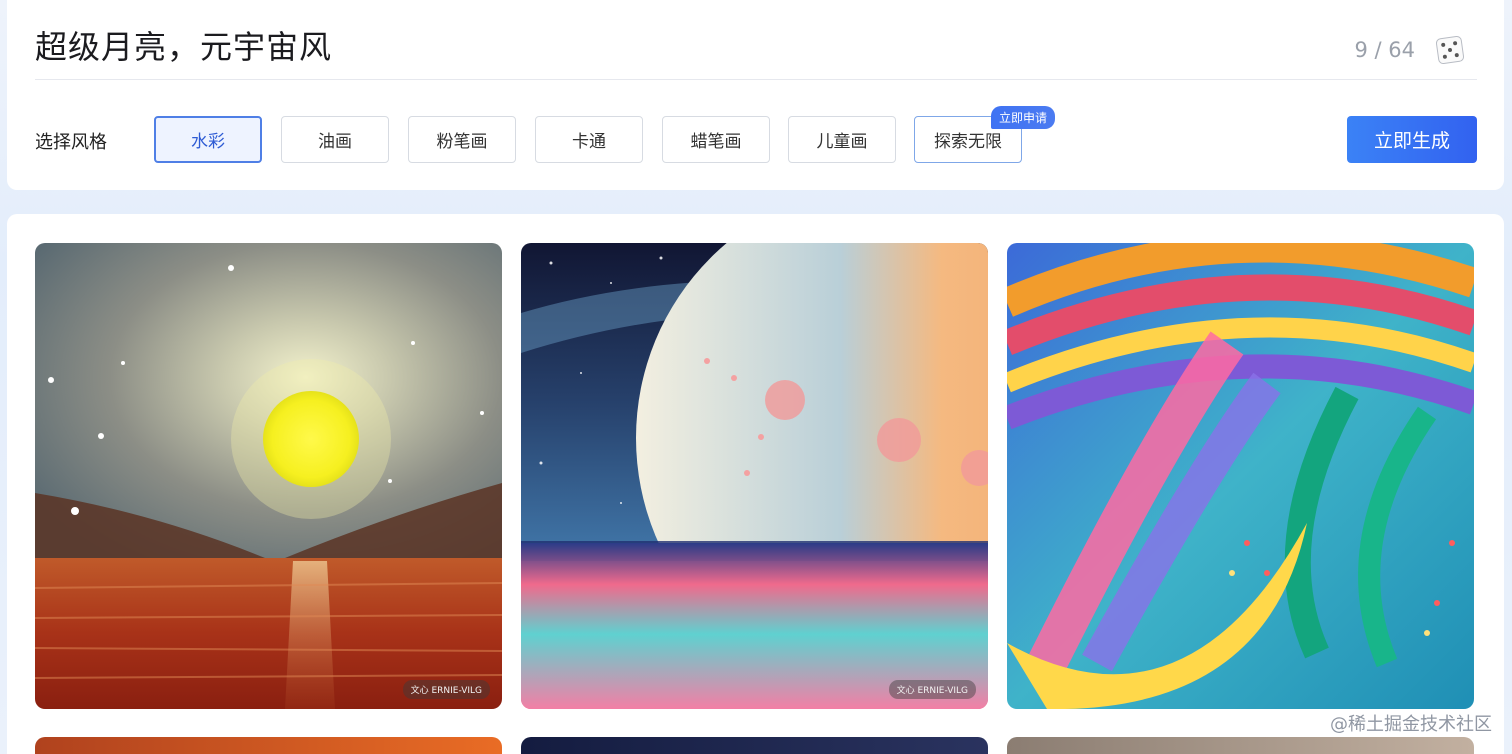 The height and width of the screenshot is (754, 1512). Describe the element at coordinates (1412, 139) in the screenshot. I see `generate-button: 立即生成` at that location.